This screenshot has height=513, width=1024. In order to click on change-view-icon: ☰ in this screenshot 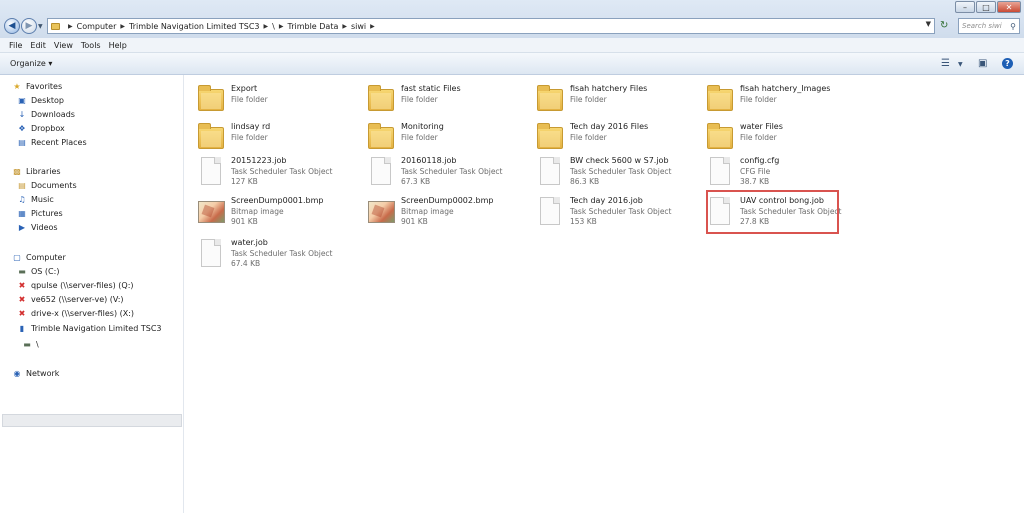, I will do `click(945, 63)`.